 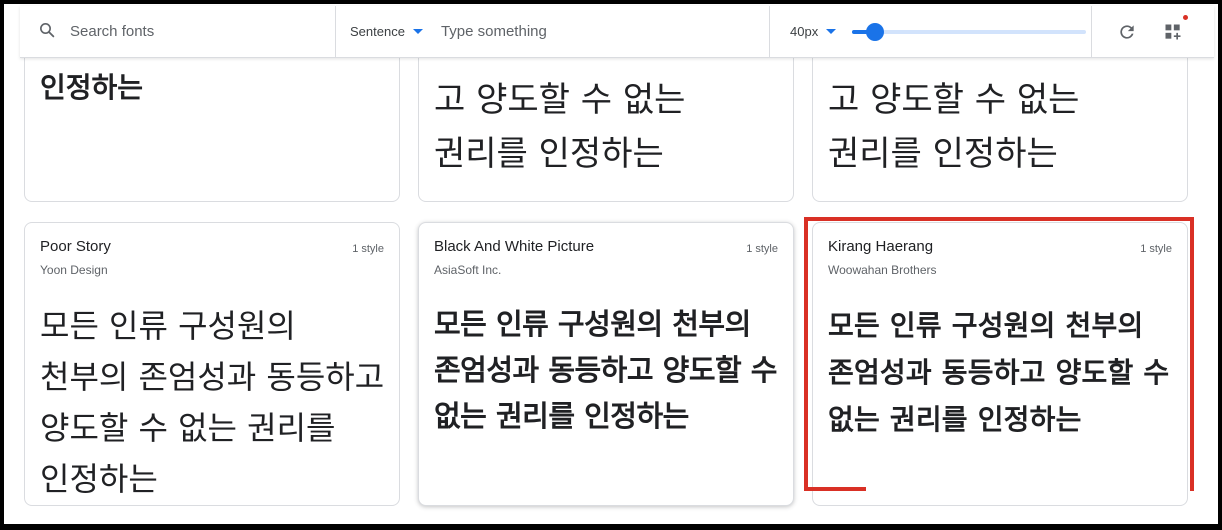 I want to click on search-input: Search fonts, so click(x=112, y=31).